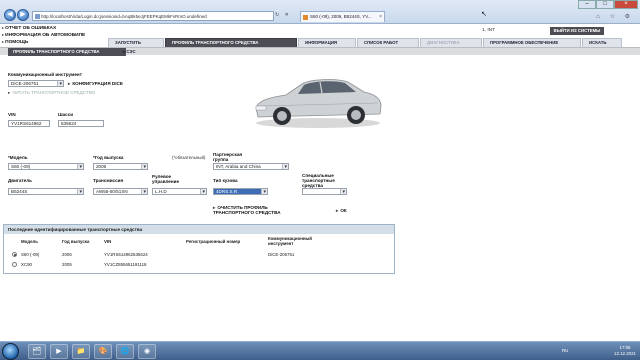 This screenshot has width=640, height=360. I want to click on body-type-select: 4DRS.S.R., so click(240, 191).